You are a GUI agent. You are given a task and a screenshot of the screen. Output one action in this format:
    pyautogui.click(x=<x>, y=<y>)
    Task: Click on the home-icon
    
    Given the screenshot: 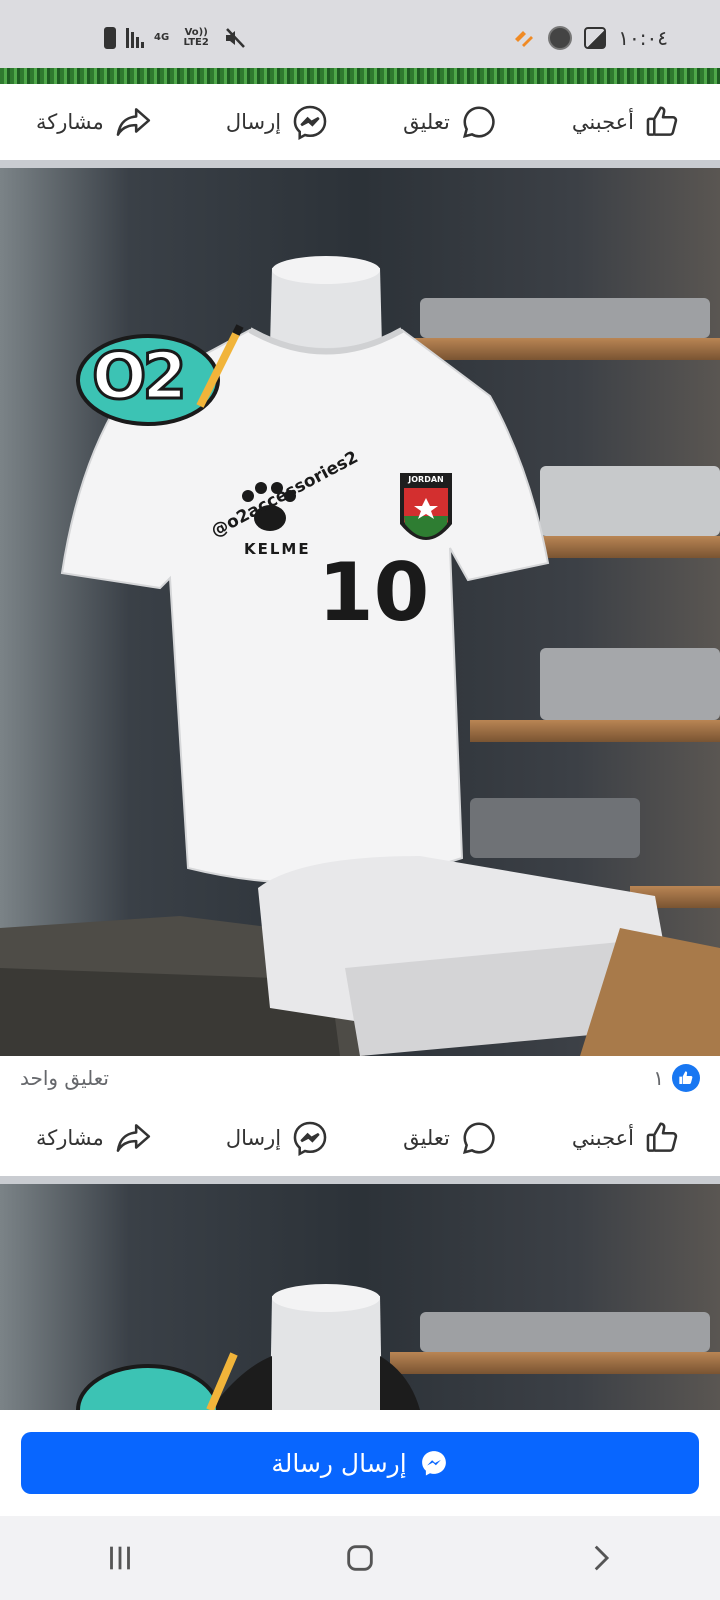 What is the action you would take?
    pyautogui.click(x=360, y=1558)
    